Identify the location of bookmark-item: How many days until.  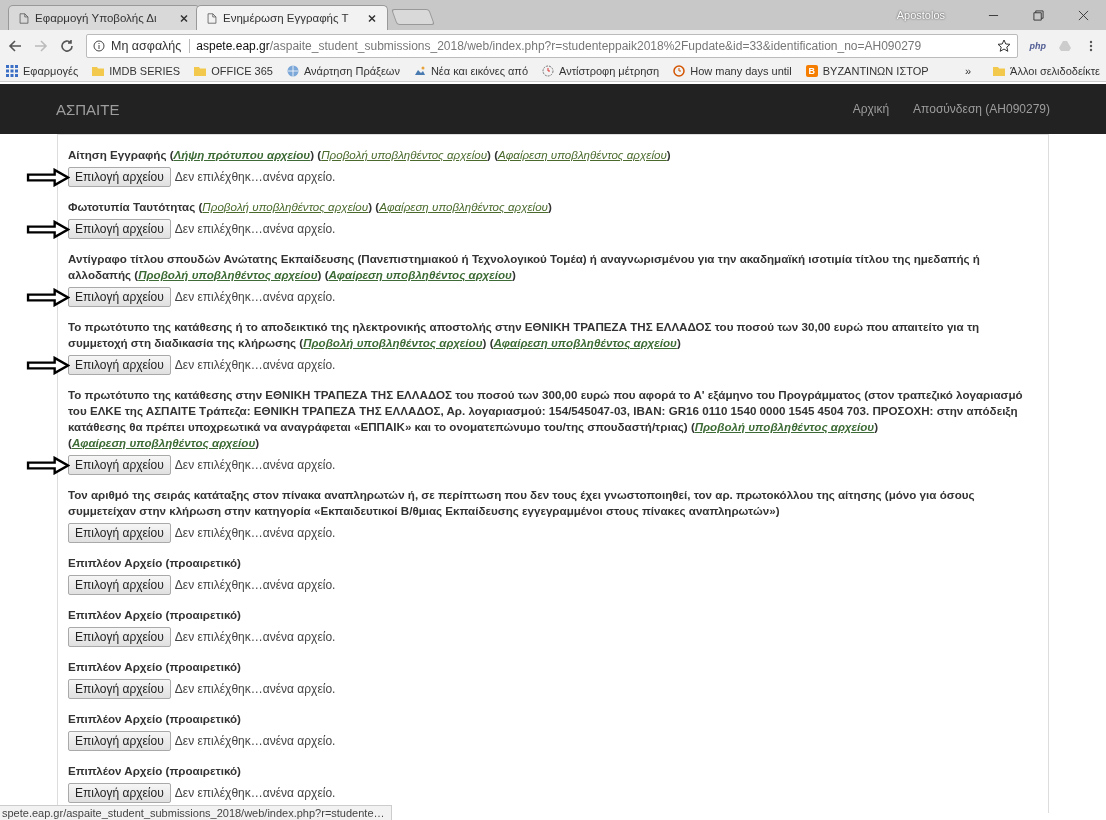
(732, 71).